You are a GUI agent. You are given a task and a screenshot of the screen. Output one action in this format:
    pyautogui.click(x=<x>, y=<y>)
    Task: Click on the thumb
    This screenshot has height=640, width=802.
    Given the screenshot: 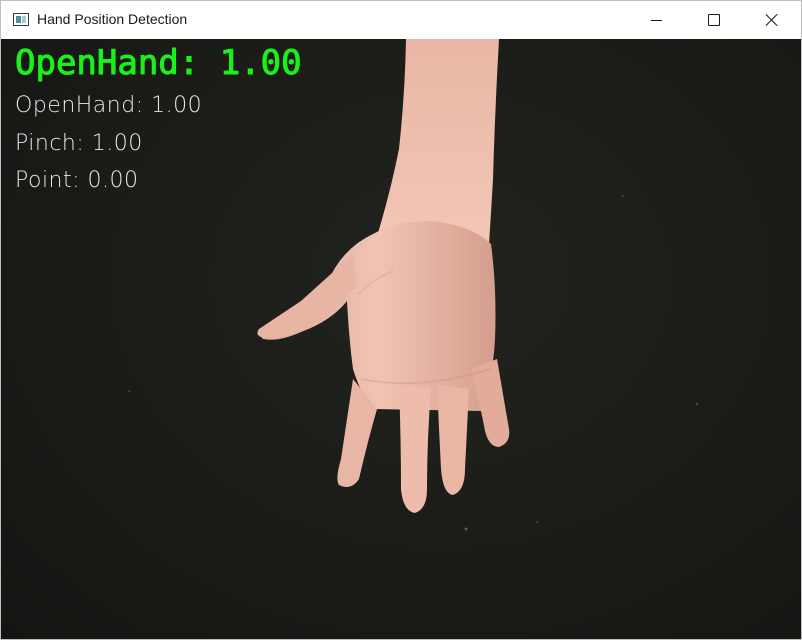 What is the action you would take?
    pyautogui.click(x=307, y=296)
    